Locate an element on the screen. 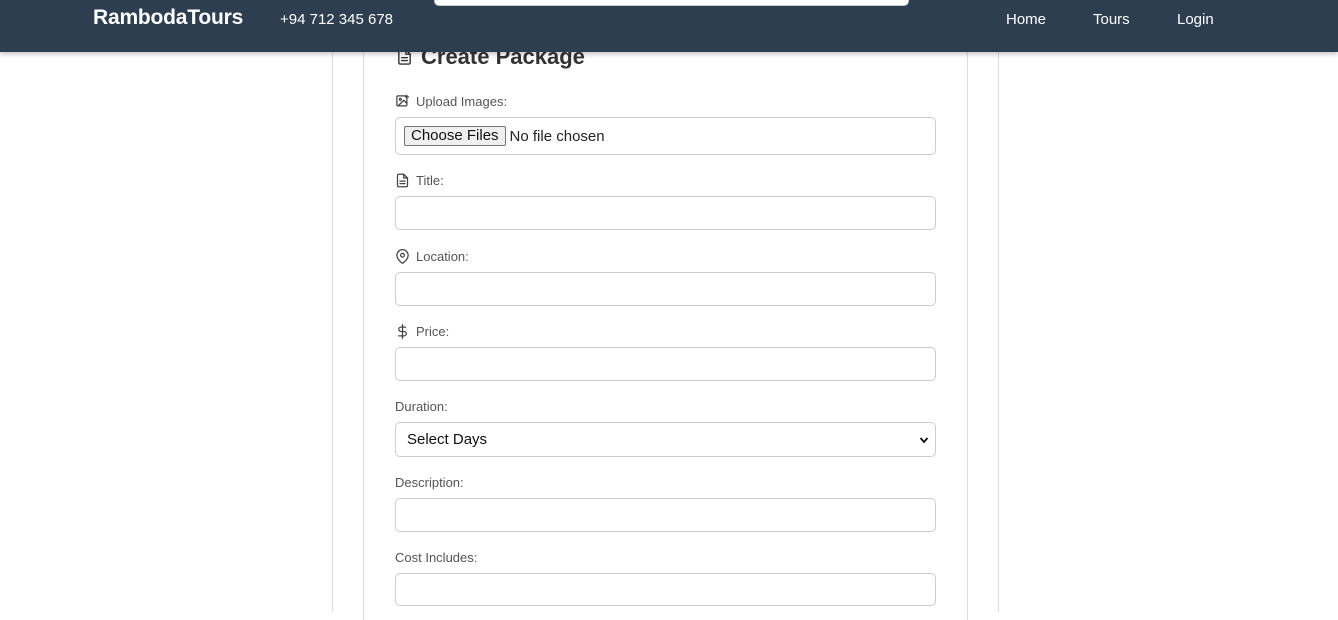 This screenshot has width=1338, height=620. file-status: No file chosen is located at coordinates (557, 136).